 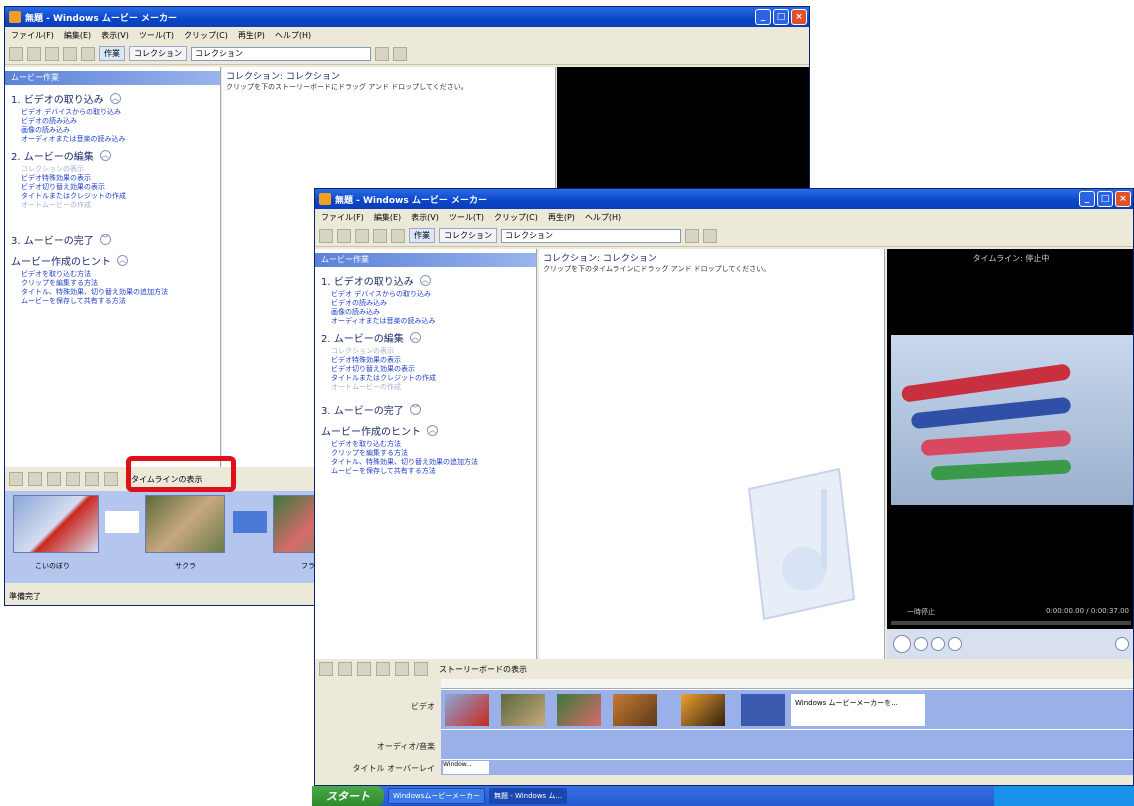 What do you see at coordinates (902, 644) in the screenshot?
I see `play-button` at bounding box center [902, 644].